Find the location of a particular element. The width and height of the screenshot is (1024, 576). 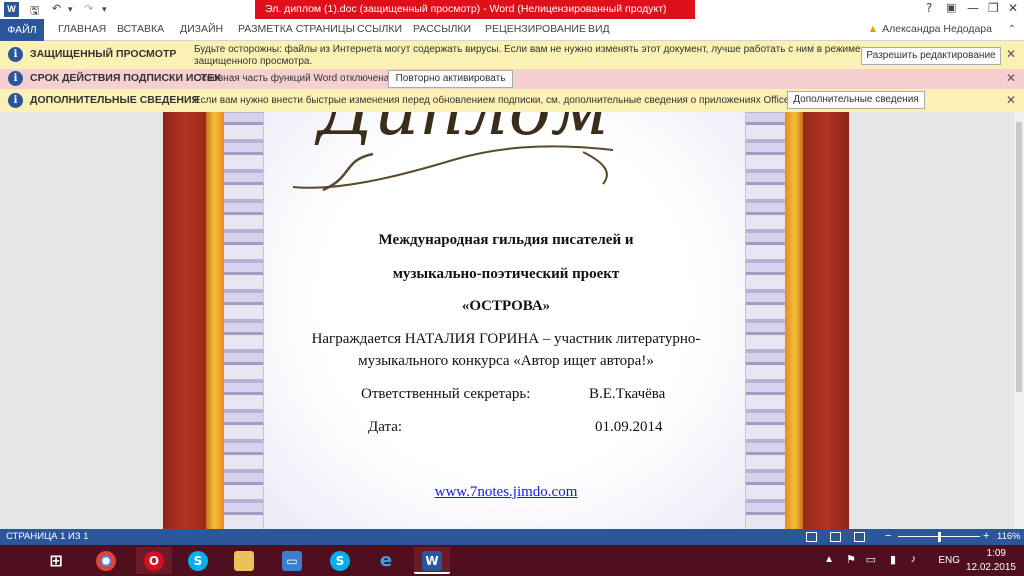

undo-dropdown-icon: ▾ is located at coordinates (70, 10).